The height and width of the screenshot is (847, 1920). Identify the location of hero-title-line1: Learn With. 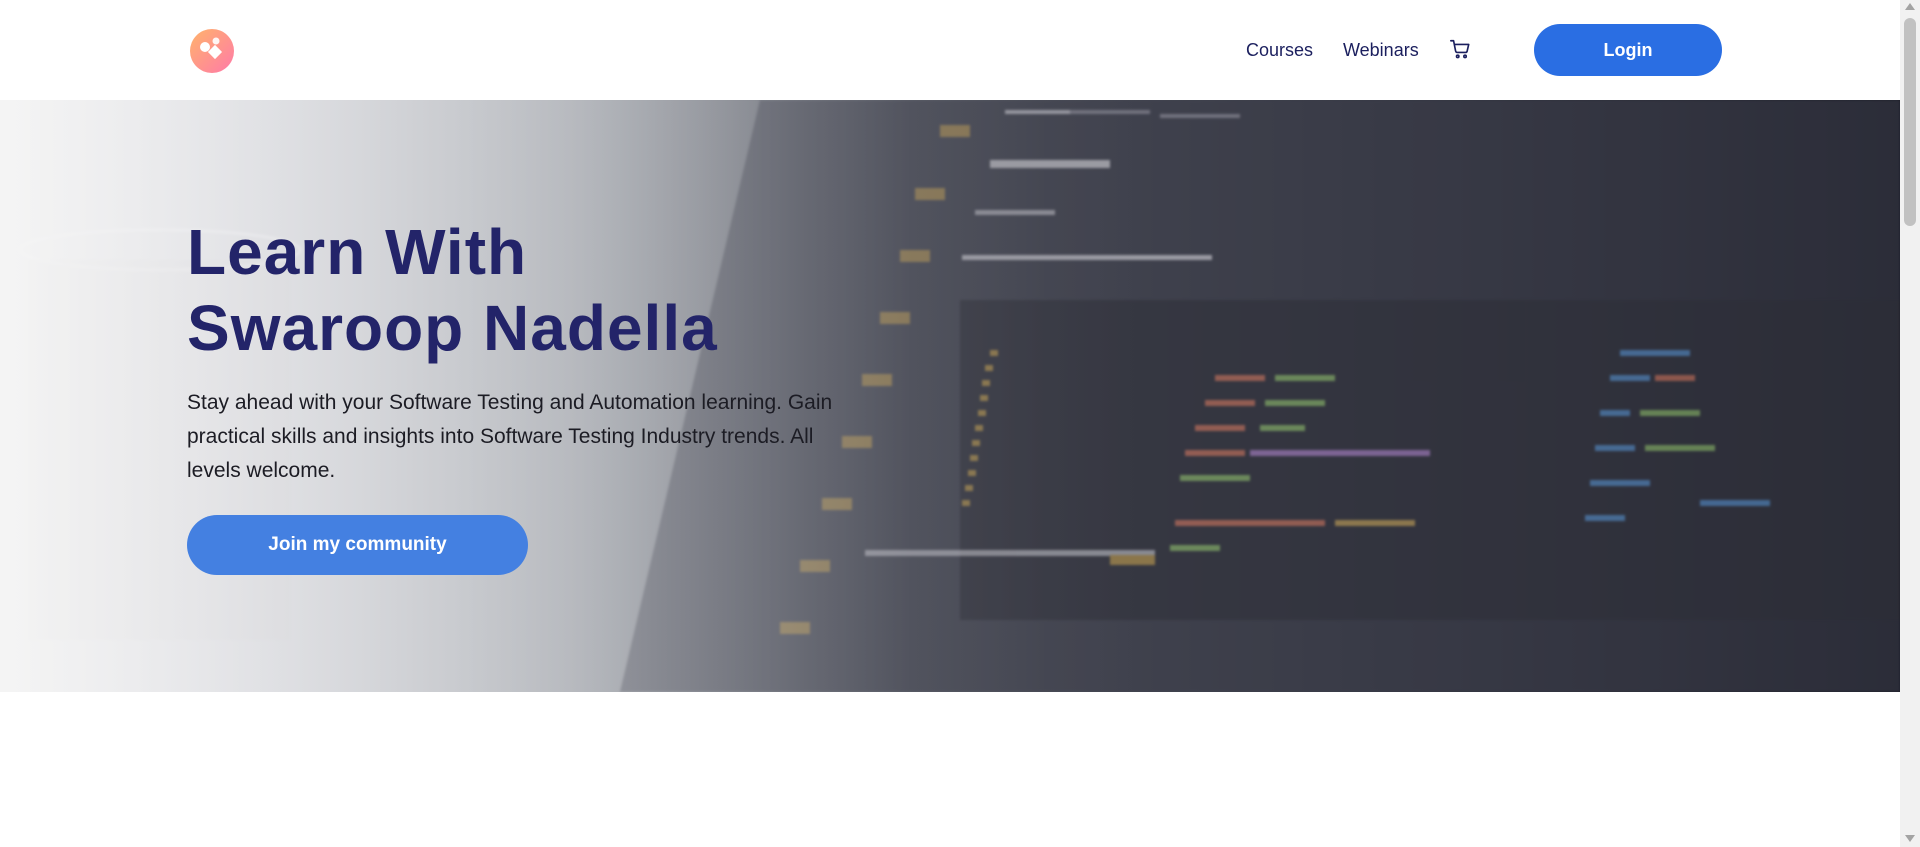
(357, 252).